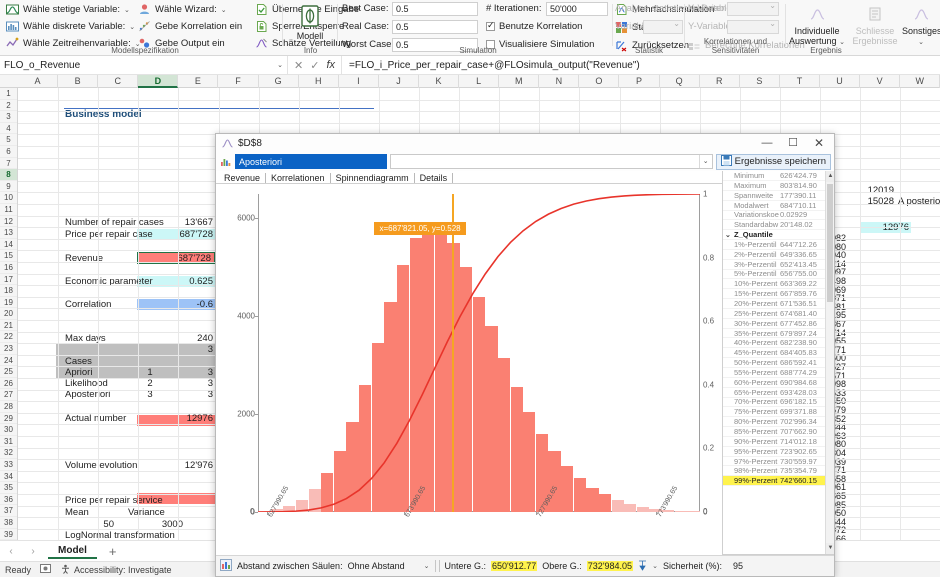 This screenshot has width=940, height=577. I want to click on row-header-13: 13, so click(8, 233).